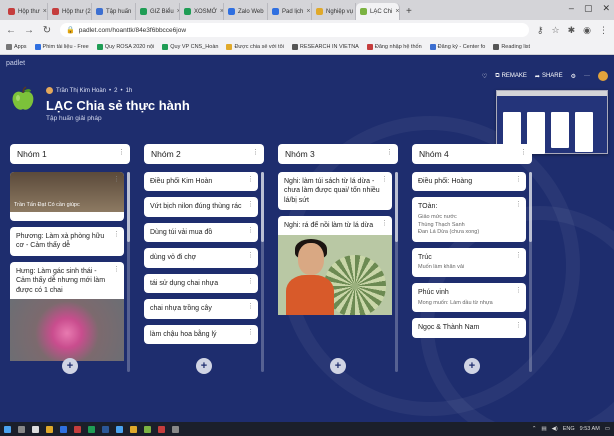 The height and width of the screenshot is (436, 614). Describe the element at coordinates (26, 11) in the screenshot. I see `browser-tab: Hộp thư ×` at that location.